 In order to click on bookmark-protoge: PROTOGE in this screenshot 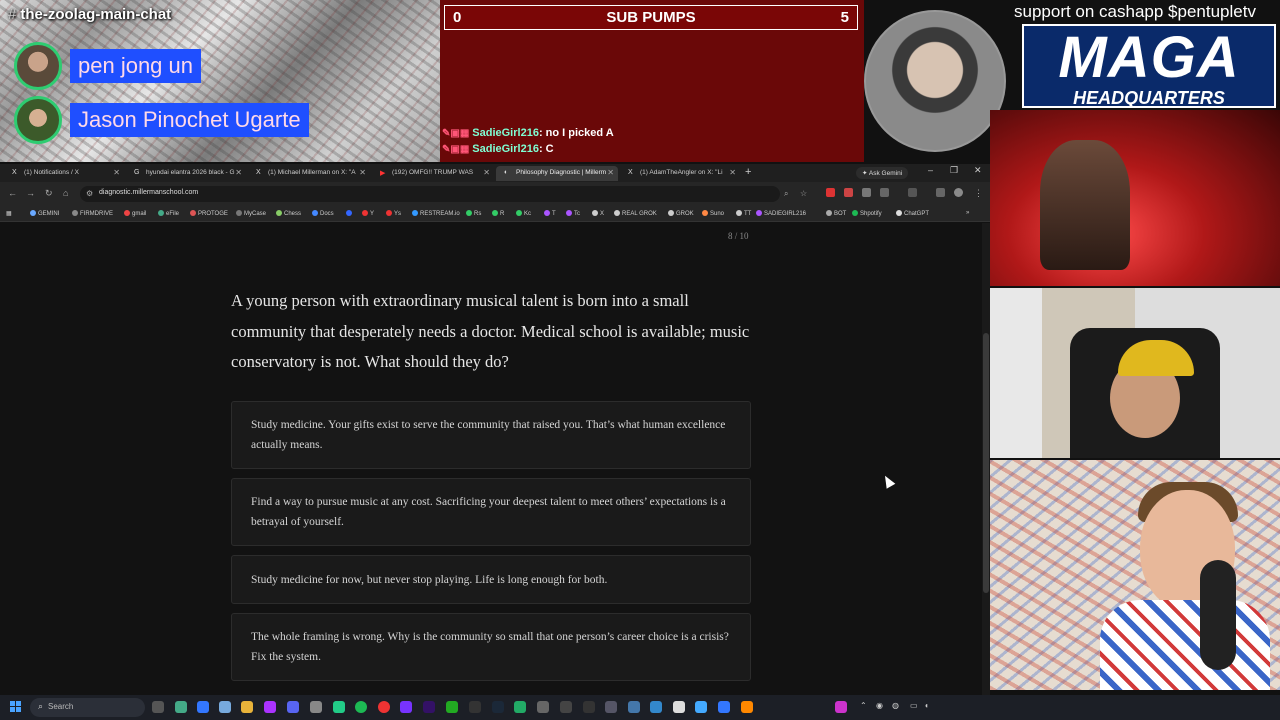, I will do `click(209, 213)`.